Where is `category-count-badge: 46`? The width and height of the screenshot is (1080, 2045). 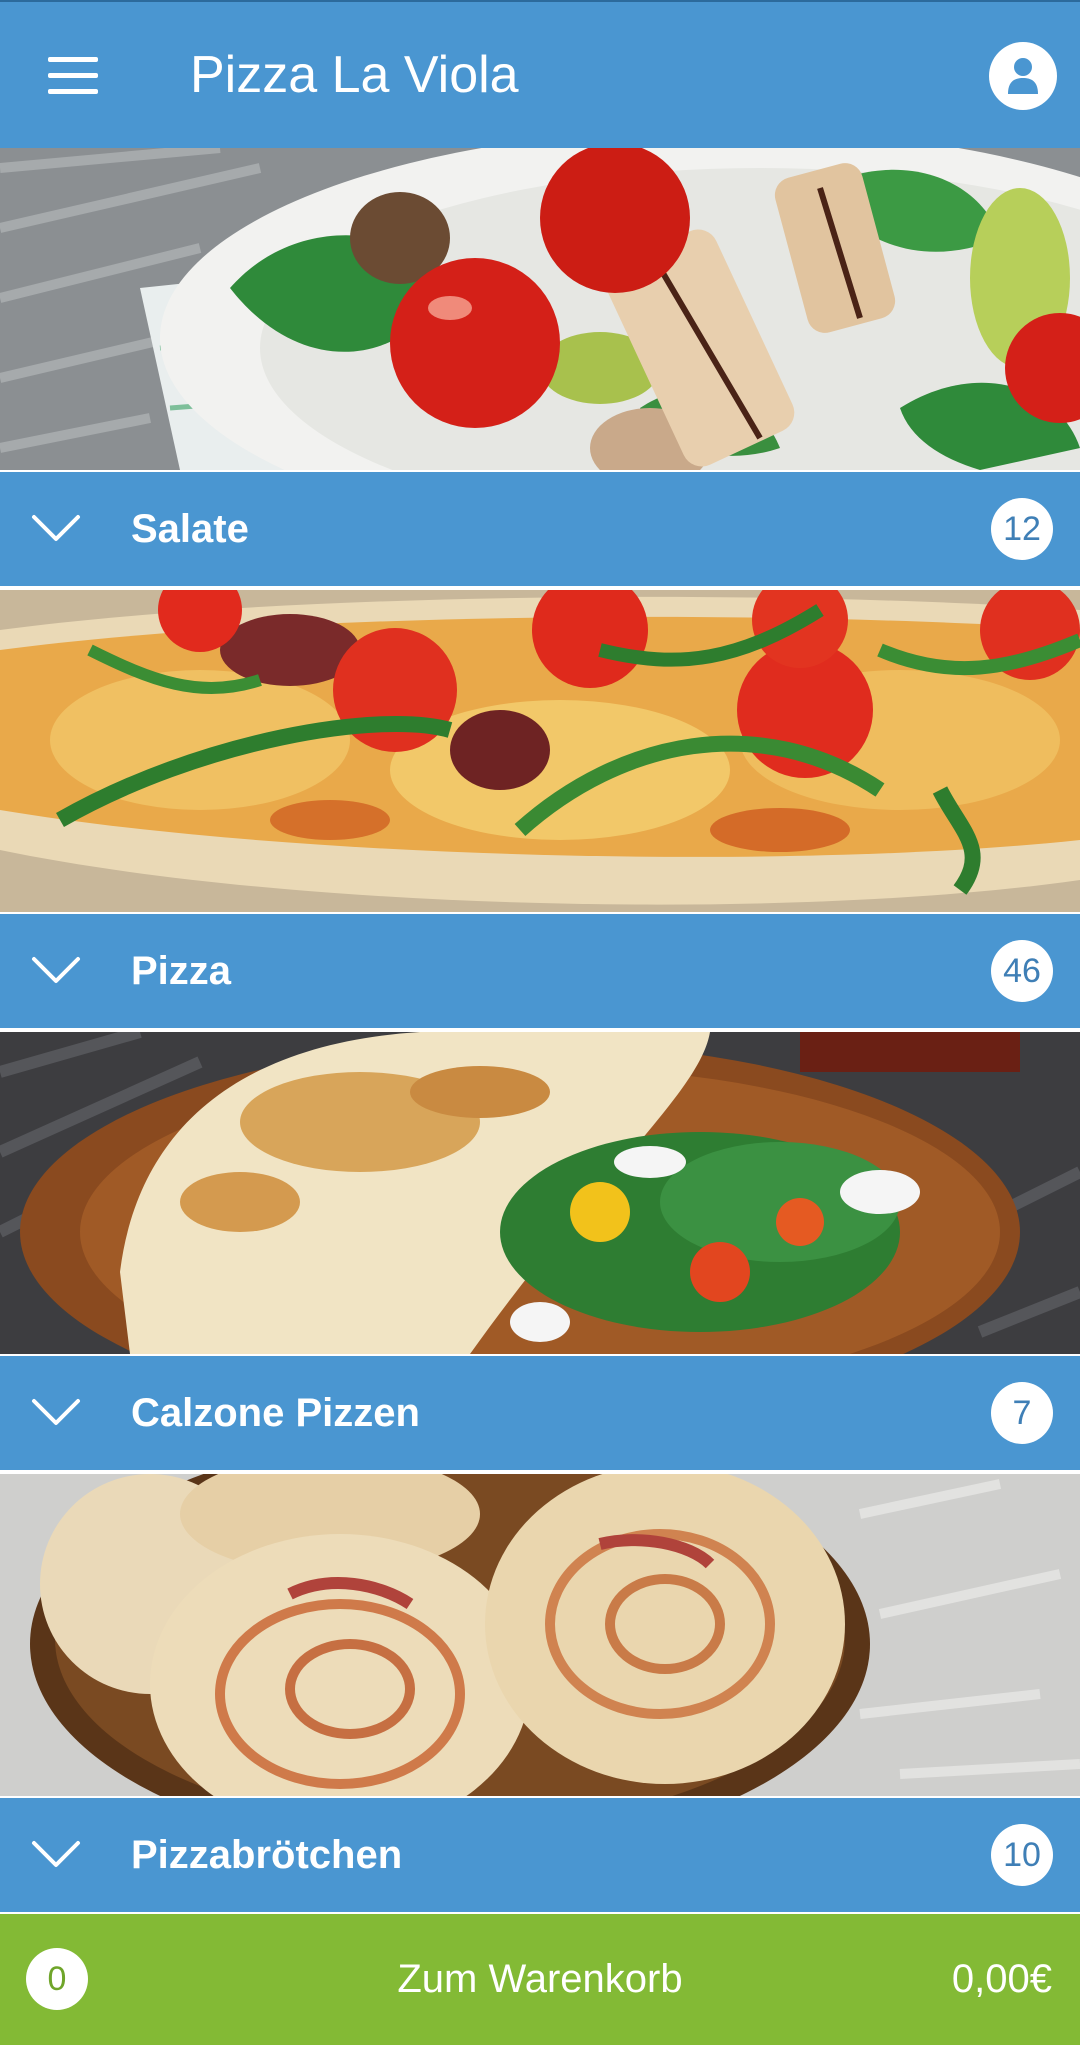
category-count-badge: 46 is located at coordinates (1022, 971).